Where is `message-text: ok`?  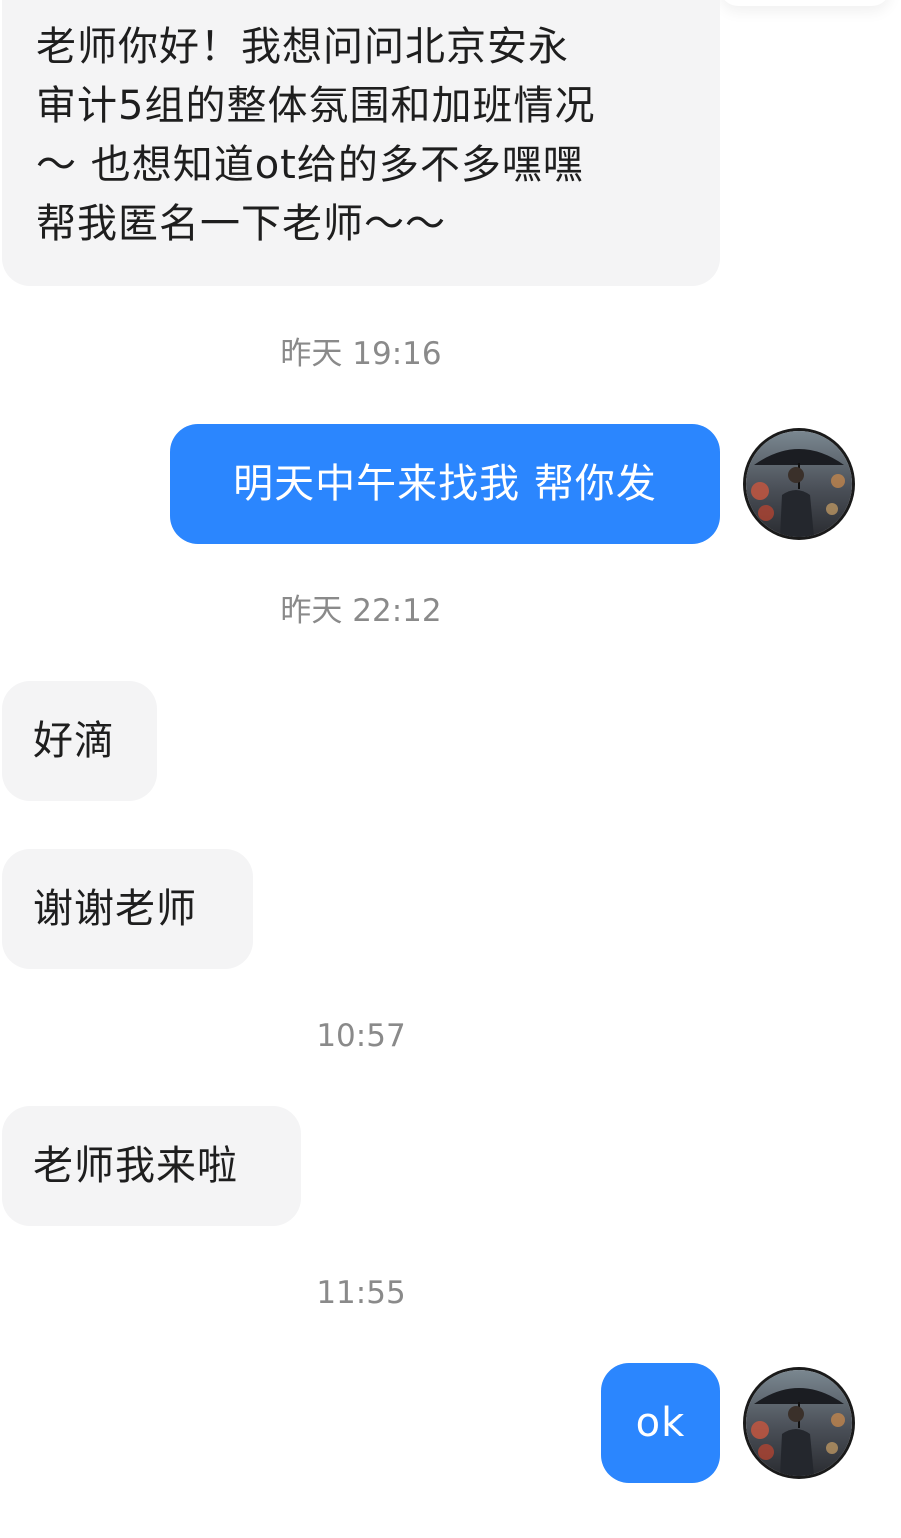 message-text: ok is located at coordinates (660, 1423).